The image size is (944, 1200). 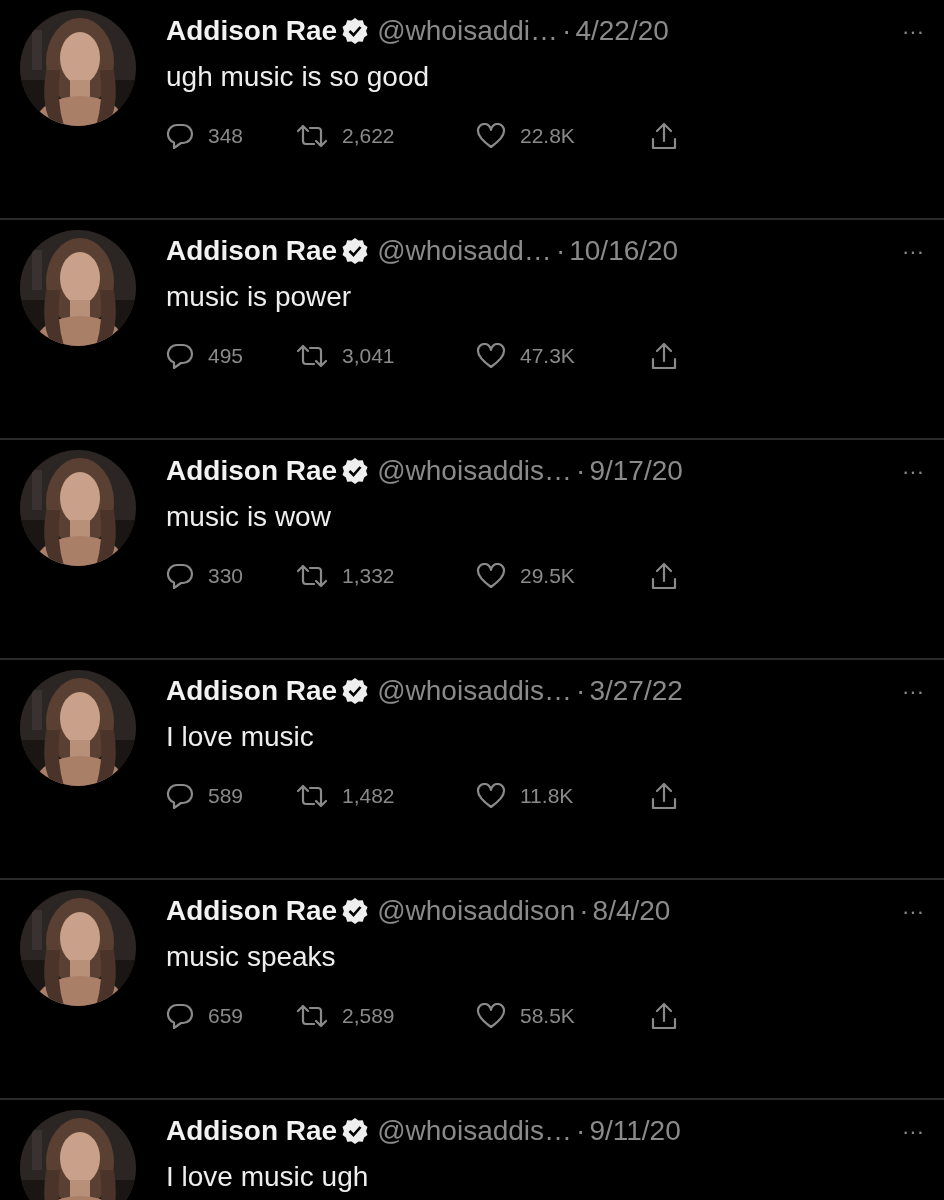 I want to click on like-count: 47.3K, so click(x=547, y=356).